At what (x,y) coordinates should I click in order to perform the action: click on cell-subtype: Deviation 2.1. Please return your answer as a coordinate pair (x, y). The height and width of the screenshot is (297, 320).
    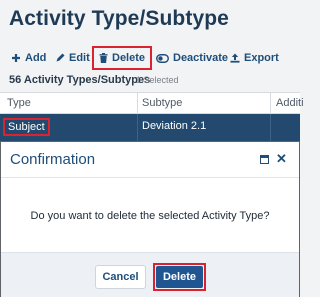
    Looking at the image, I should click on (174, 126).